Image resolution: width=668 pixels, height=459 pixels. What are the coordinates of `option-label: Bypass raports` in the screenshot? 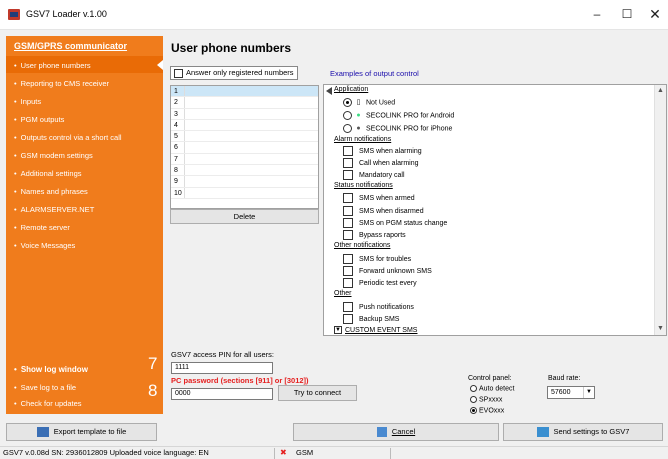 It's located at (382, 235).